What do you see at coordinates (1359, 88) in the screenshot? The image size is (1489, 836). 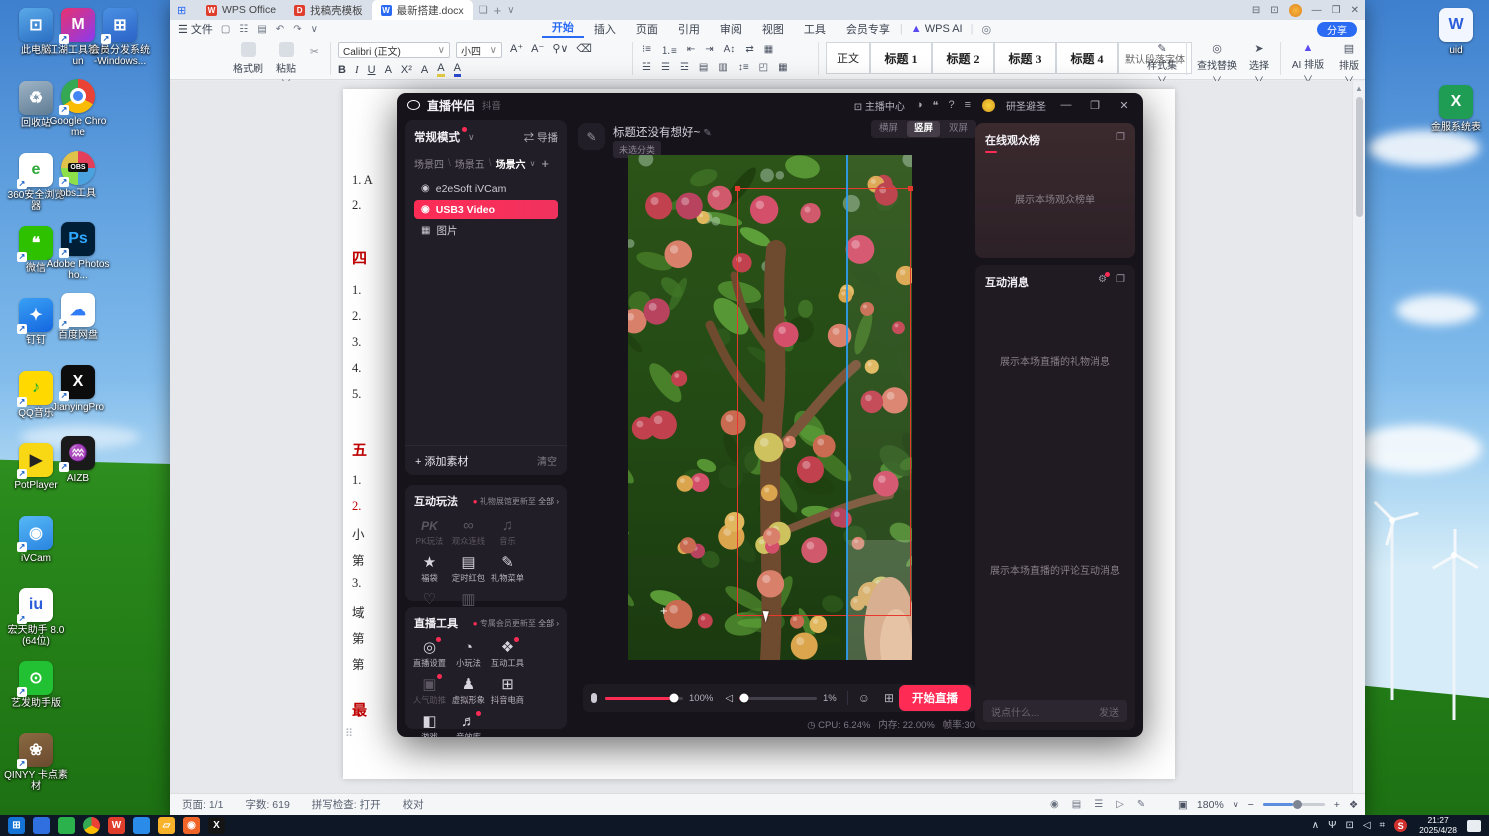 I see `scroll-up-arrow: ▲` at bounding box center [1359, 88].